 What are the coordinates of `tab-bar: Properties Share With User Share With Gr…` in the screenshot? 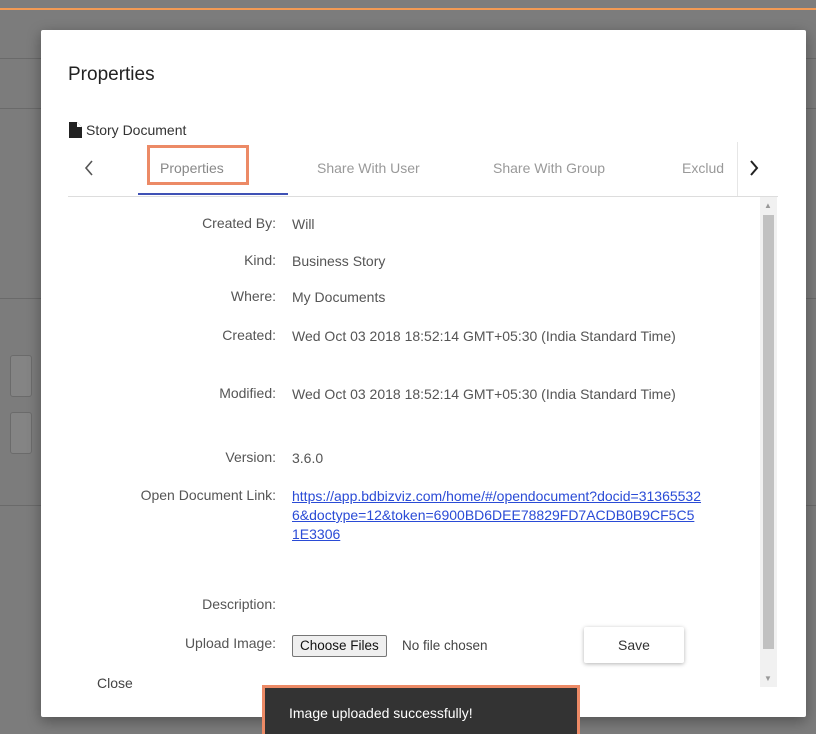 It's located at (423, 169).